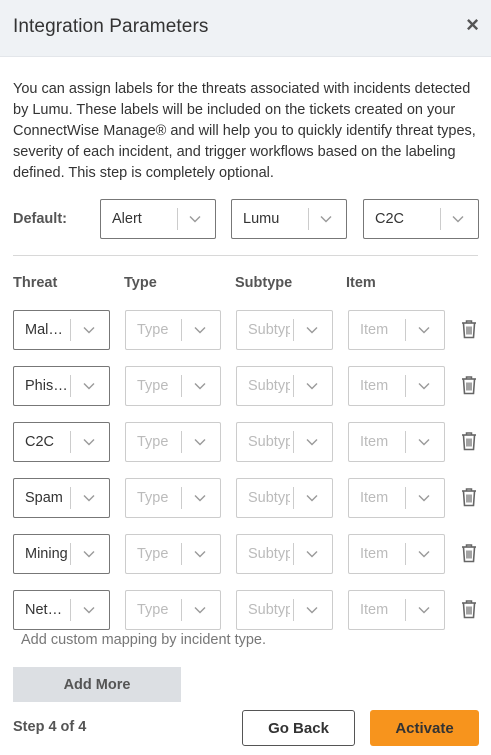 The height and width of the screenshot is (755, 491). What do you see at coordinates (158, 219) in the screenshot?
I see `default-select-1: Alert` at bounding box center [158, 219].